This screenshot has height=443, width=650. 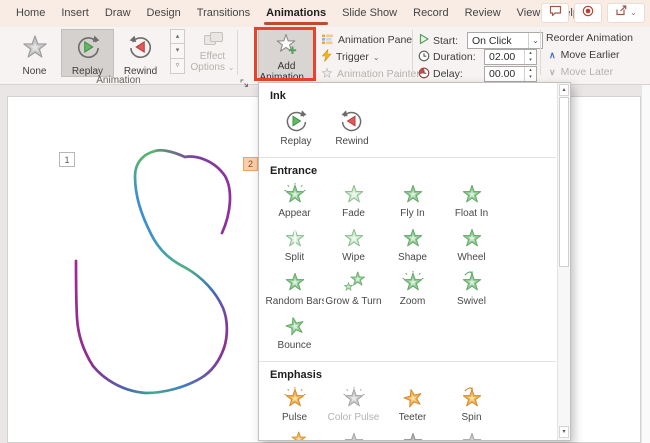 I want to click on add-animation-icon, so click(x=287, y=46).